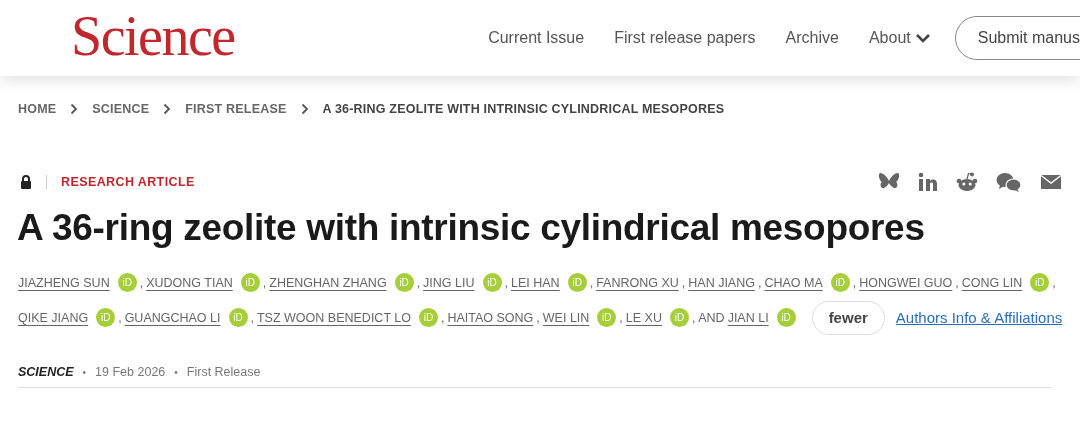  Describe the element at coordinates (637, 282) in the screenshot. I see `author-link: FANRONG XU` at that location.